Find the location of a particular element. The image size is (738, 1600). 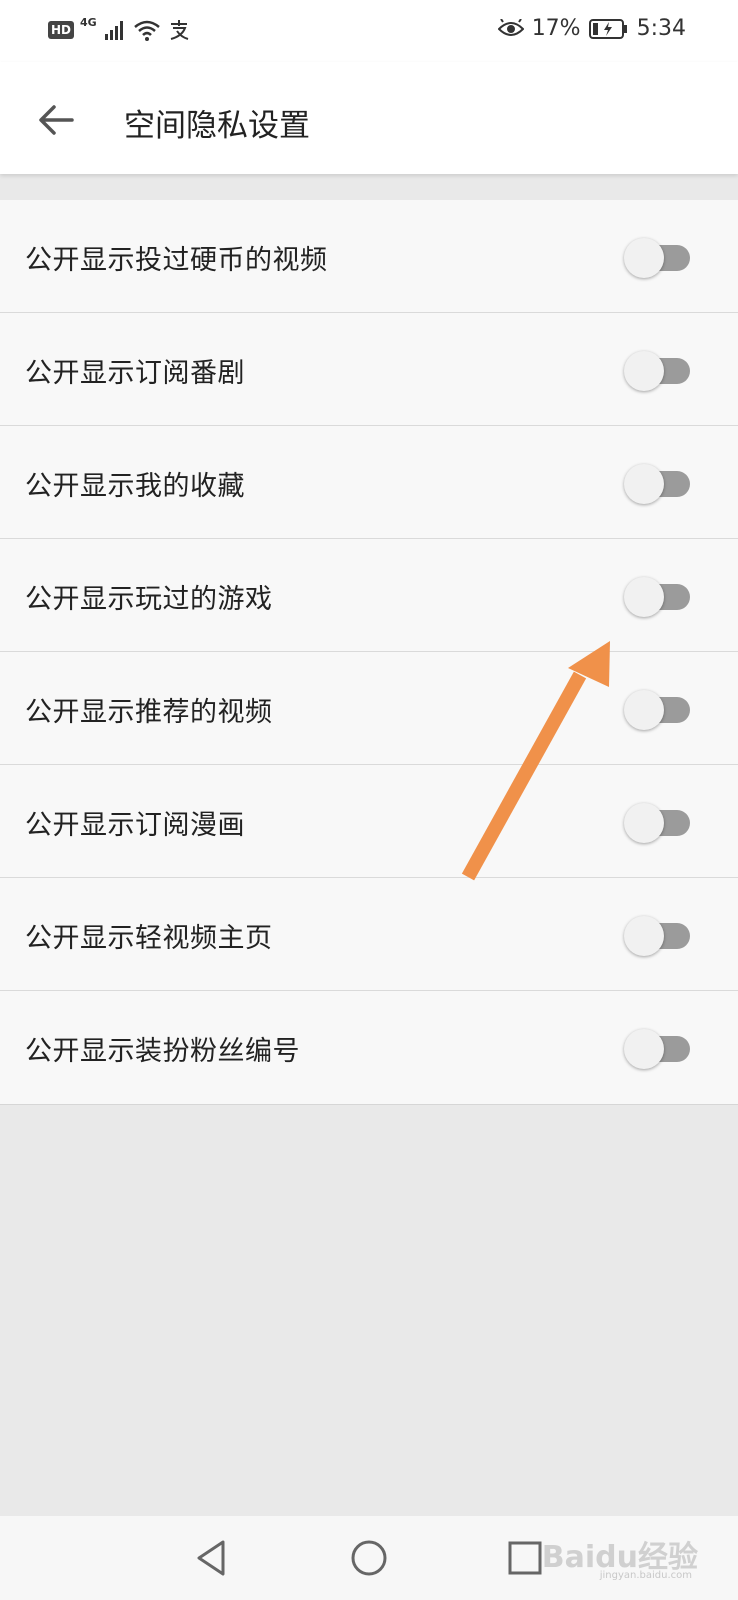

settings-row: 公开显示装扮粉丝编号 is located at coordinates (369, 1047).